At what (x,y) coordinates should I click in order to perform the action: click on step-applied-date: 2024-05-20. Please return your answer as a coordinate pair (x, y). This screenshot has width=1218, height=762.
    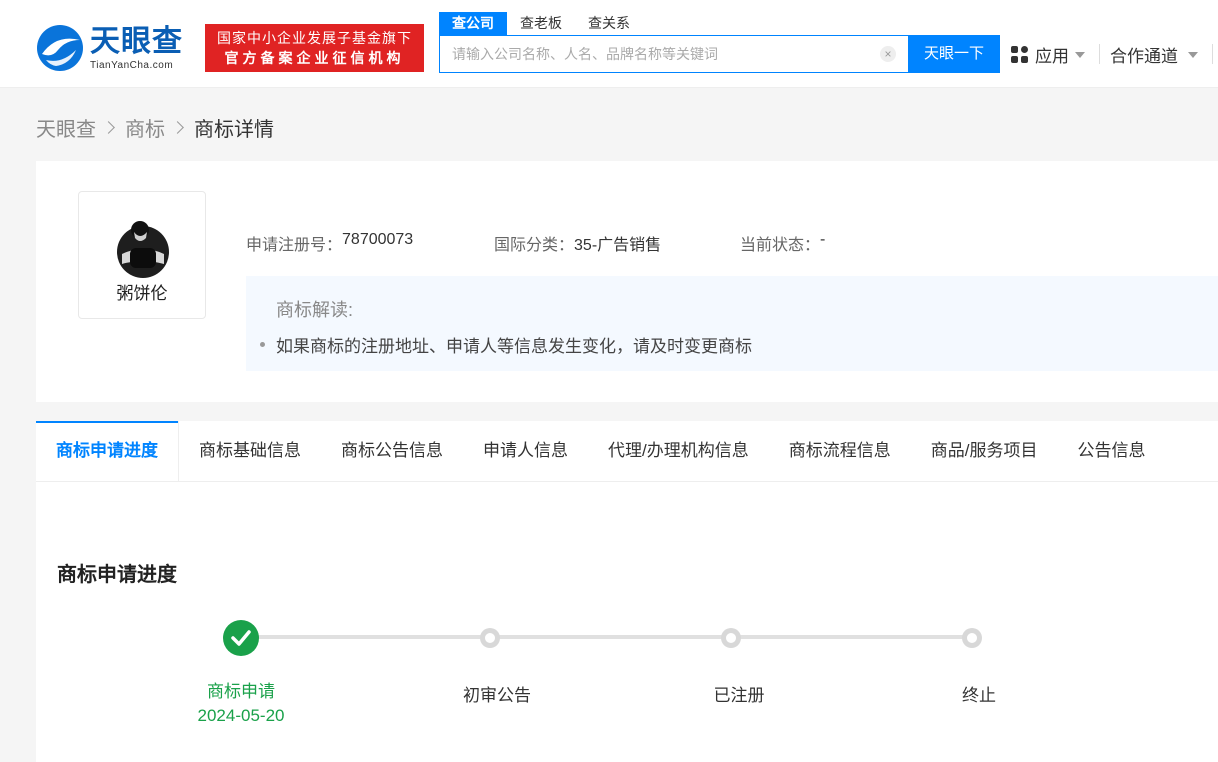
    Looking at the image, I should click on (241, 715).